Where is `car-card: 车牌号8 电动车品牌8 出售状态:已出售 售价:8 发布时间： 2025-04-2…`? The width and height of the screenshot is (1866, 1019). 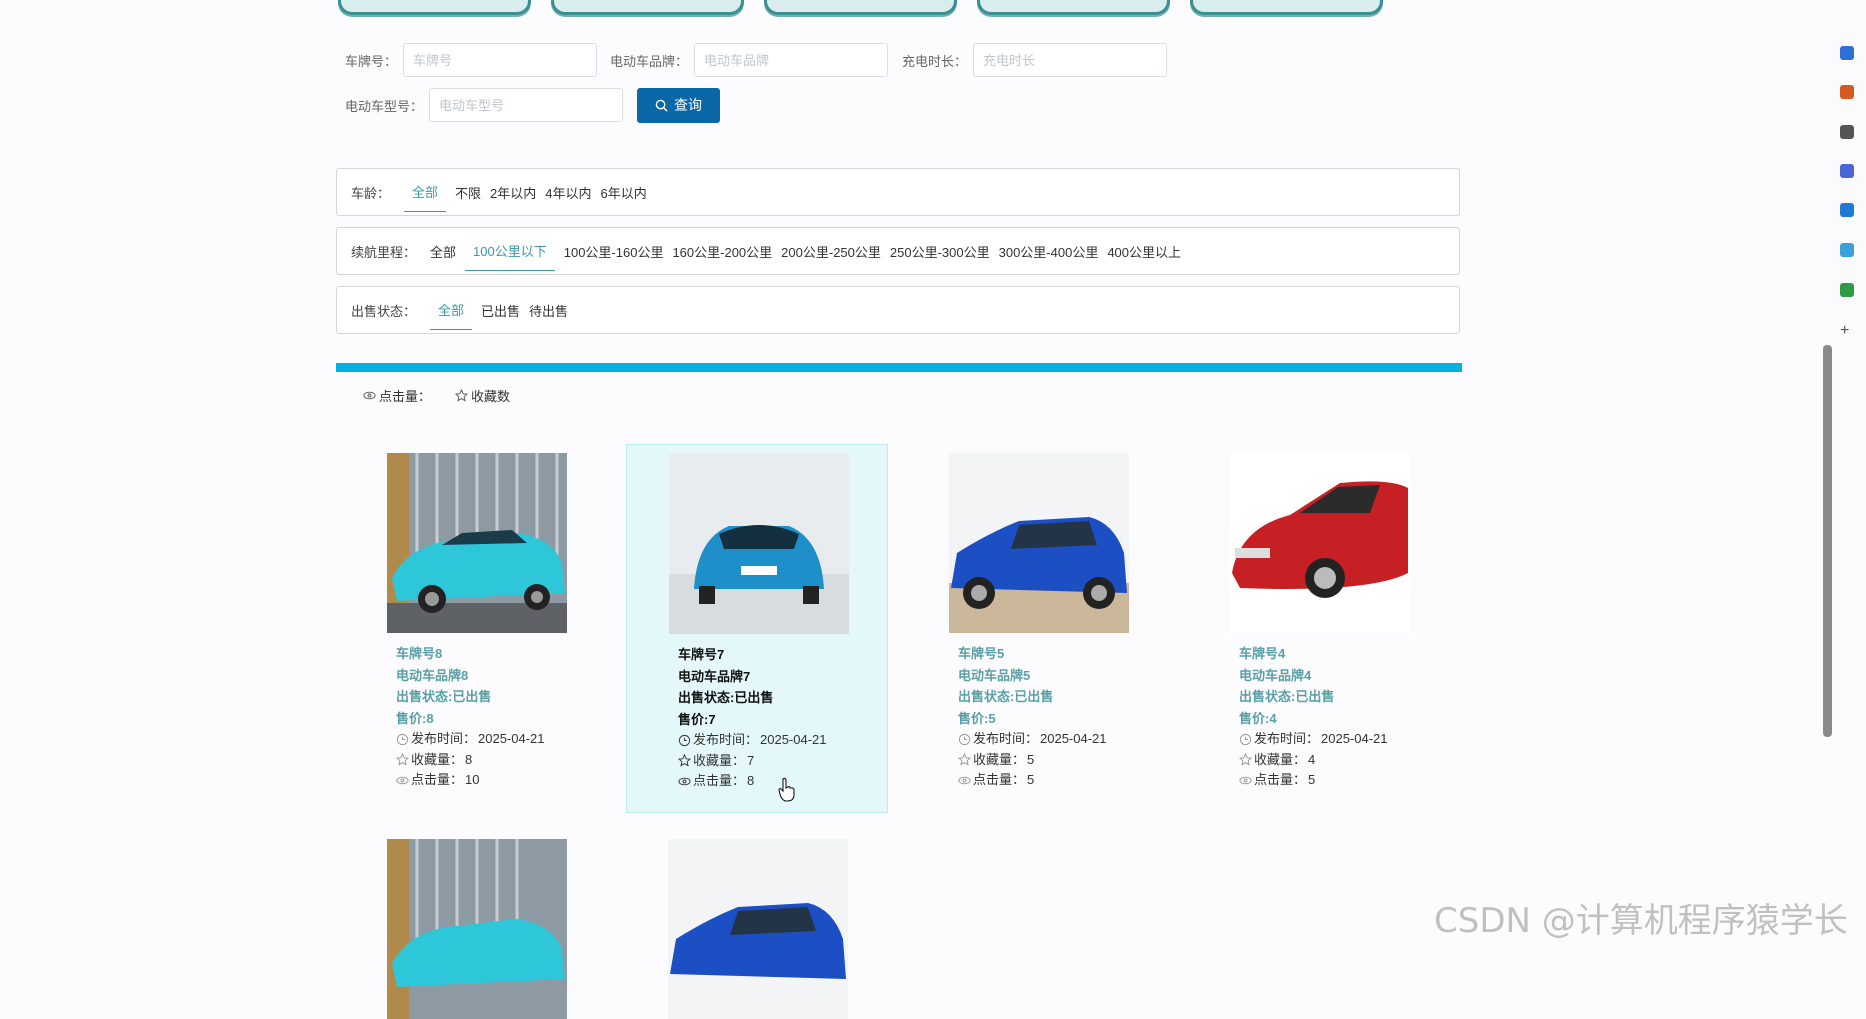
car-card: 车牌号8 电动车品牌8 出售状态:已出售 售价:8 发布时间： 2025-04-2… is located at coordinates (476, 617).